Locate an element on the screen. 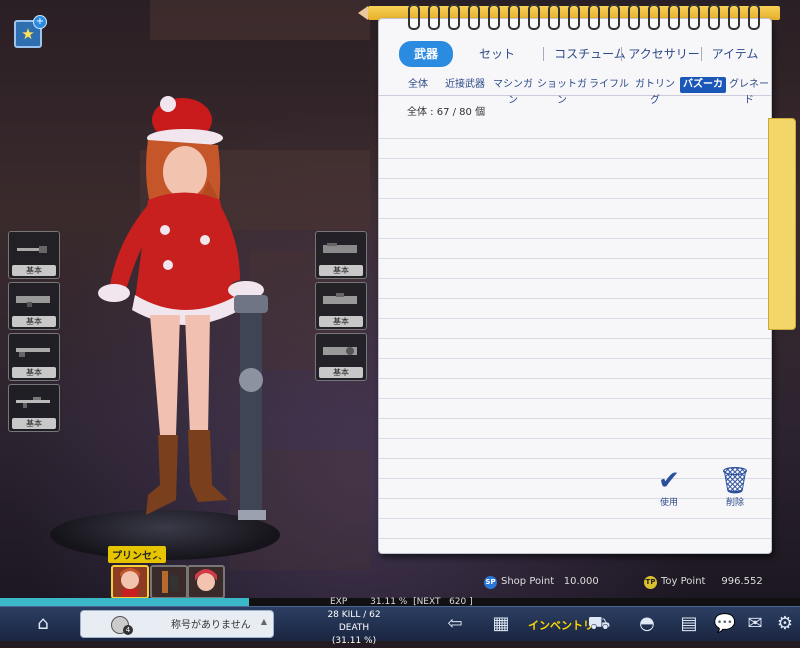 The height and width of the screenshot is (648, 800). weapon-slot-left-2: 基本 is located at coordinates (34, 306).